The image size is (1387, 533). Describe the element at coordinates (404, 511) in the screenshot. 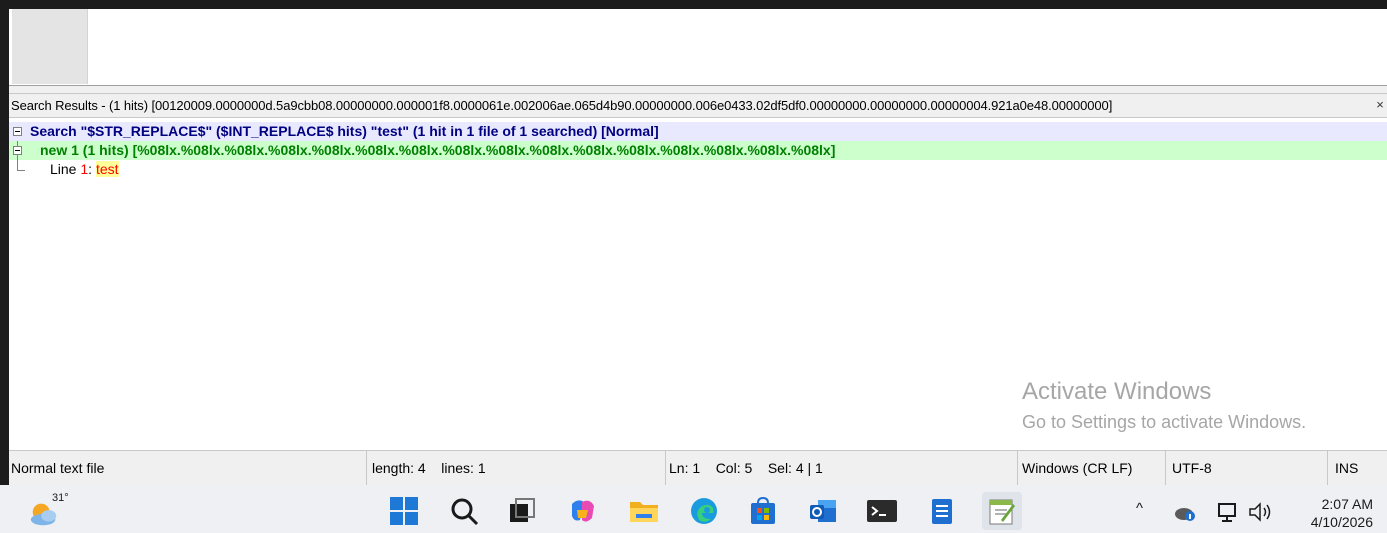

I see `start-icon` at that location.